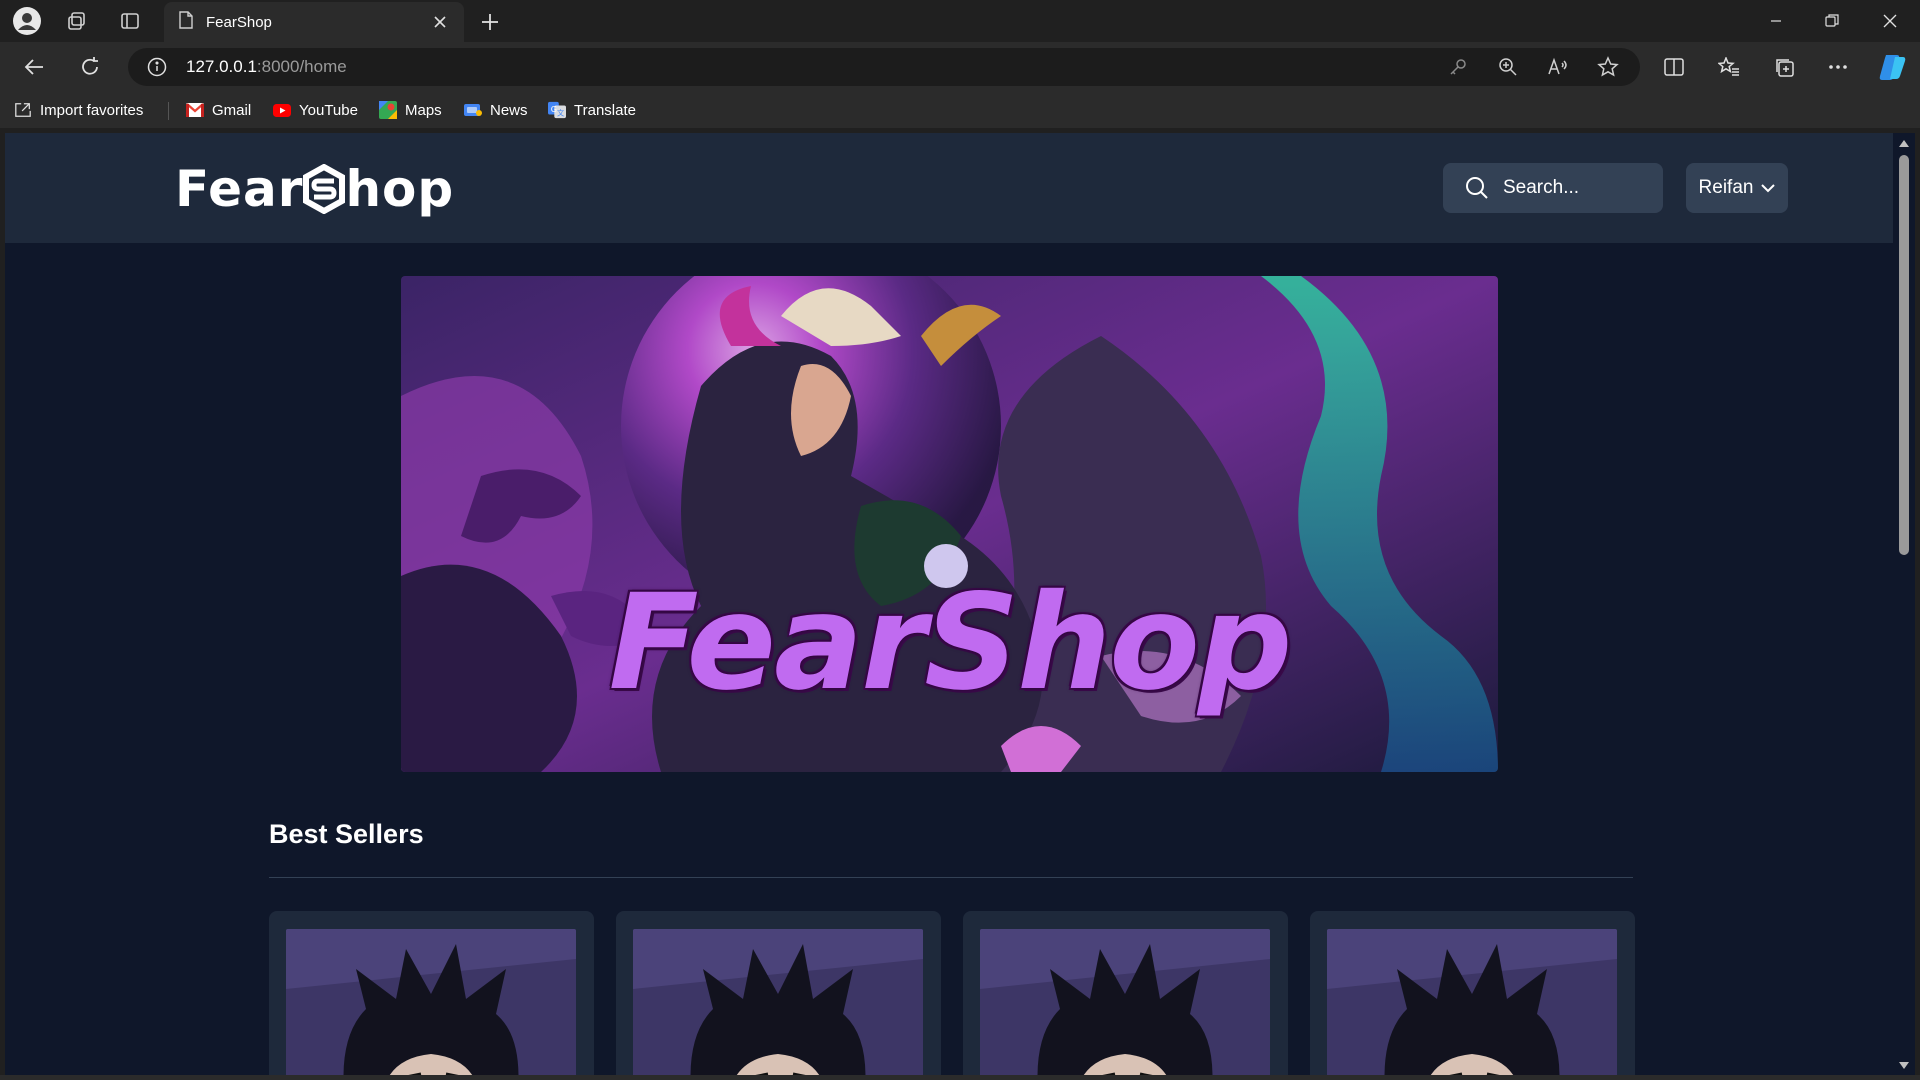 Image resolution: width=1920 pixels, height=1080 pixels. What do you see at coordinates (1768, 187) in the screenshot?
I see `chevron-down-icon` at bounding box center [1768, 187].